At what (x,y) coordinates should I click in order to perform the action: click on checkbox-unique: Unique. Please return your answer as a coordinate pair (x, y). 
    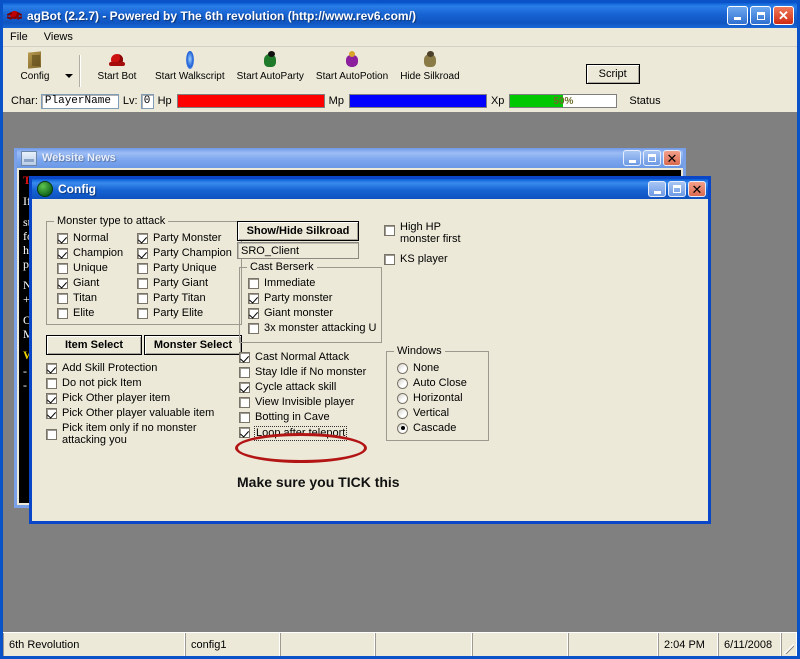
    Looking at the image, I should click on (90, 268).